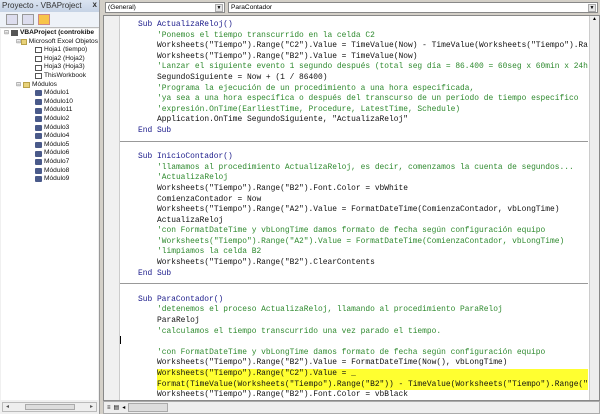 The image size is (600, 414). What do you see at coordinates (49, 162) in the screenshot?
I see `tree-item: Módulo7` at bounding box center [49, 162].